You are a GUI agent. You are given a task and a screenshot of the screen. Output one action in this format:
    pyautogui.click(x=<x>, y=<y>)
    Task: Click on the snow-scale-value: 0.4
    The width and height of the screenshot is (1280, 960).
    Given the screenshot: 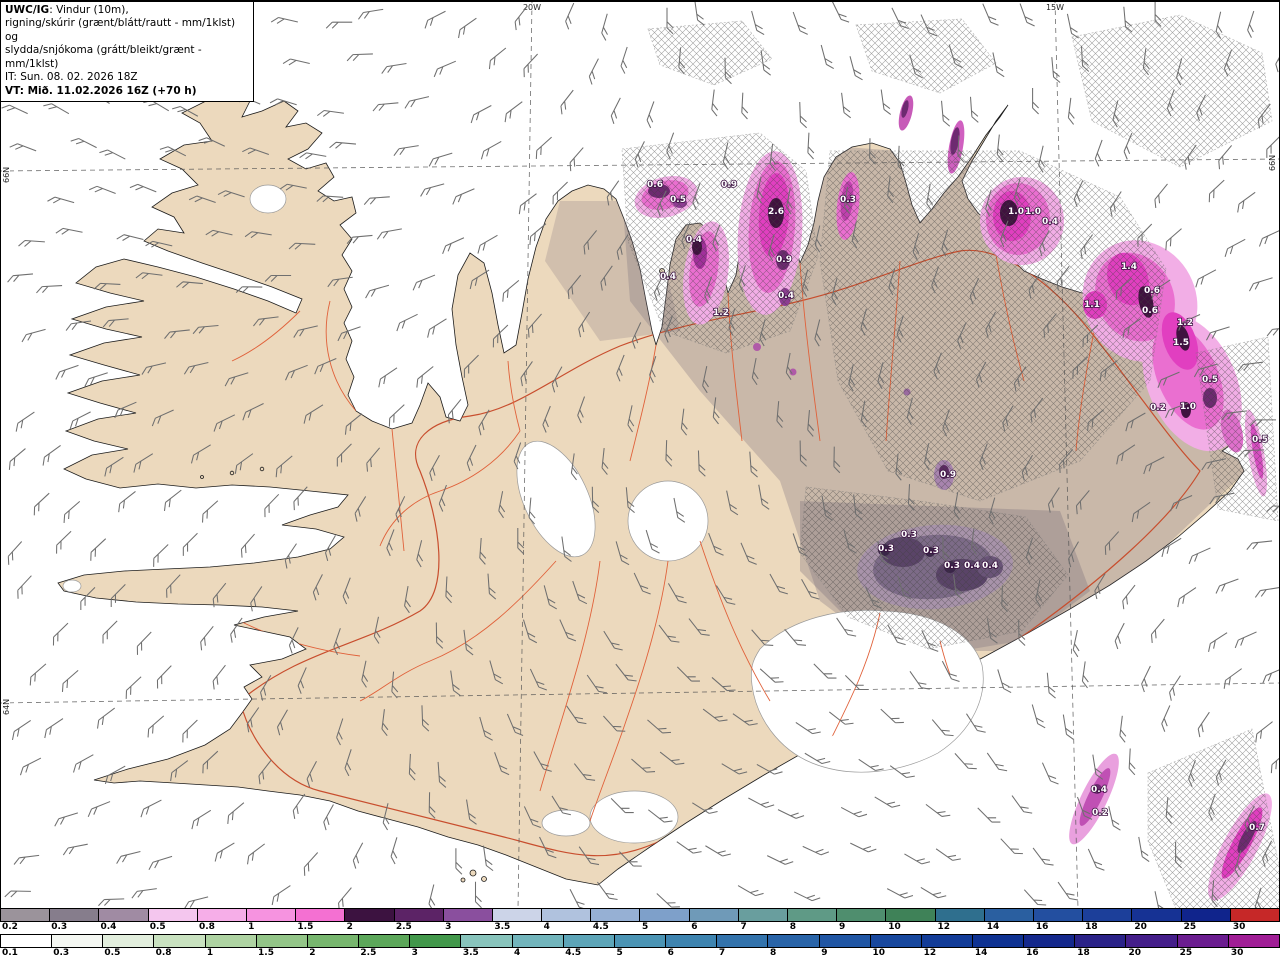 What is the action you would take?
    pyautogui.click(x=108, y=927)
    